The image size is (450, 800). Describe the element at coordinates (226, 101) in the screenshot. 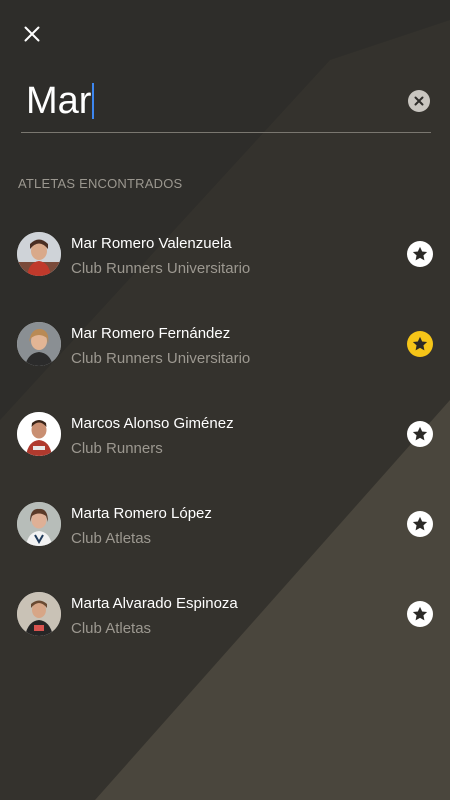

I see `search-field: Mar` at that location.